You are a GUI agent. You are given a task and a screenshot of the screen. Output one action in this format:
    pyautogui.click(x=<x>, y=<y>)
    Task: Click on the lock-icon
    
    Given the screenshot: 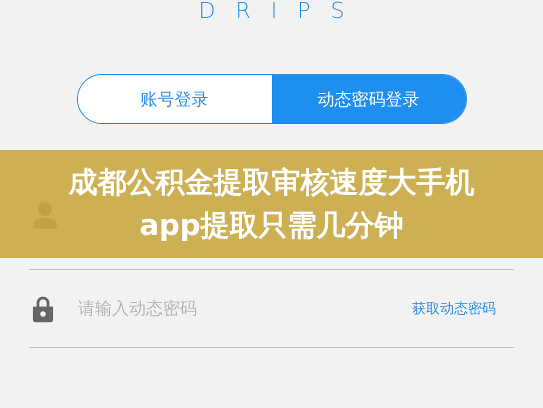 What is the action you would take?
    pyautogui.click(x=43, y=308)
    